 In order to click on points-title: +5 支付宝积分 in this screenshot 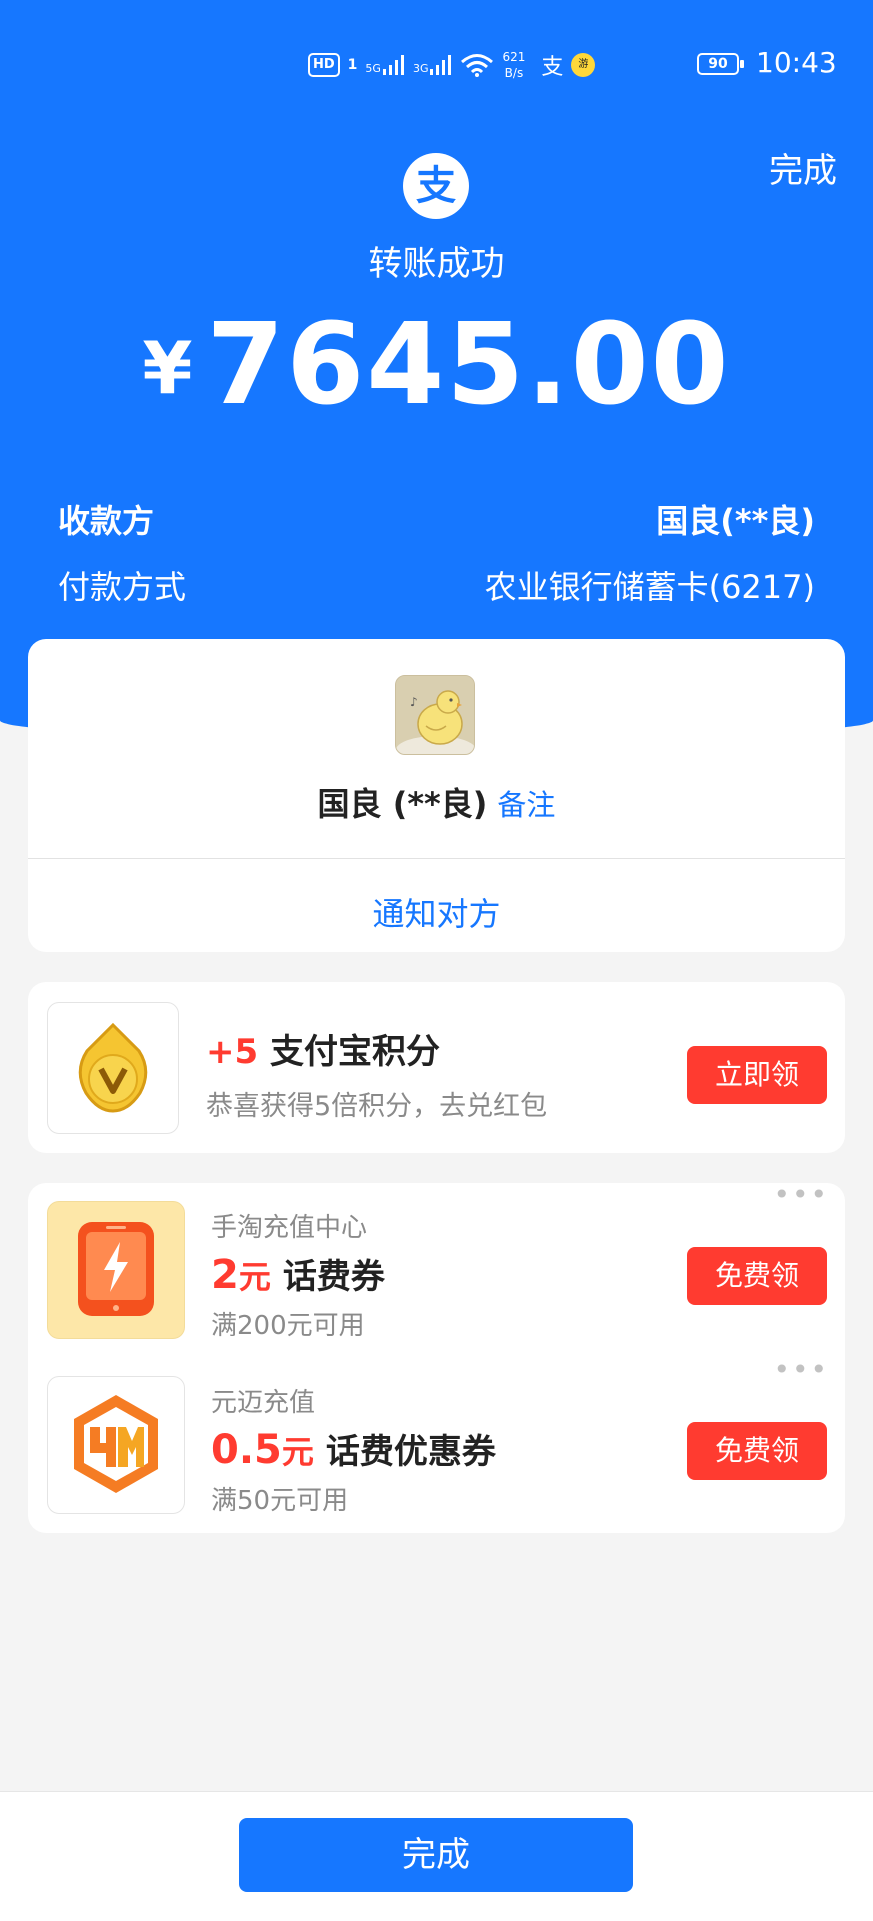, I will do `click(323, 1048)`.